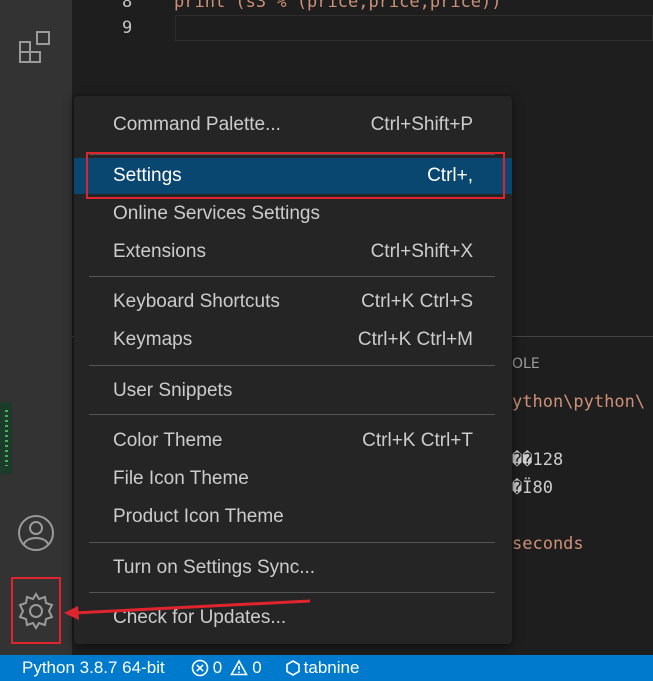 The image size is (653, 681). What do you see at coordinates (421, 251) in the screenshot?
I see `menu-item-shortcut: Ctrl+Shift+X` at bounding box center [421, 251].